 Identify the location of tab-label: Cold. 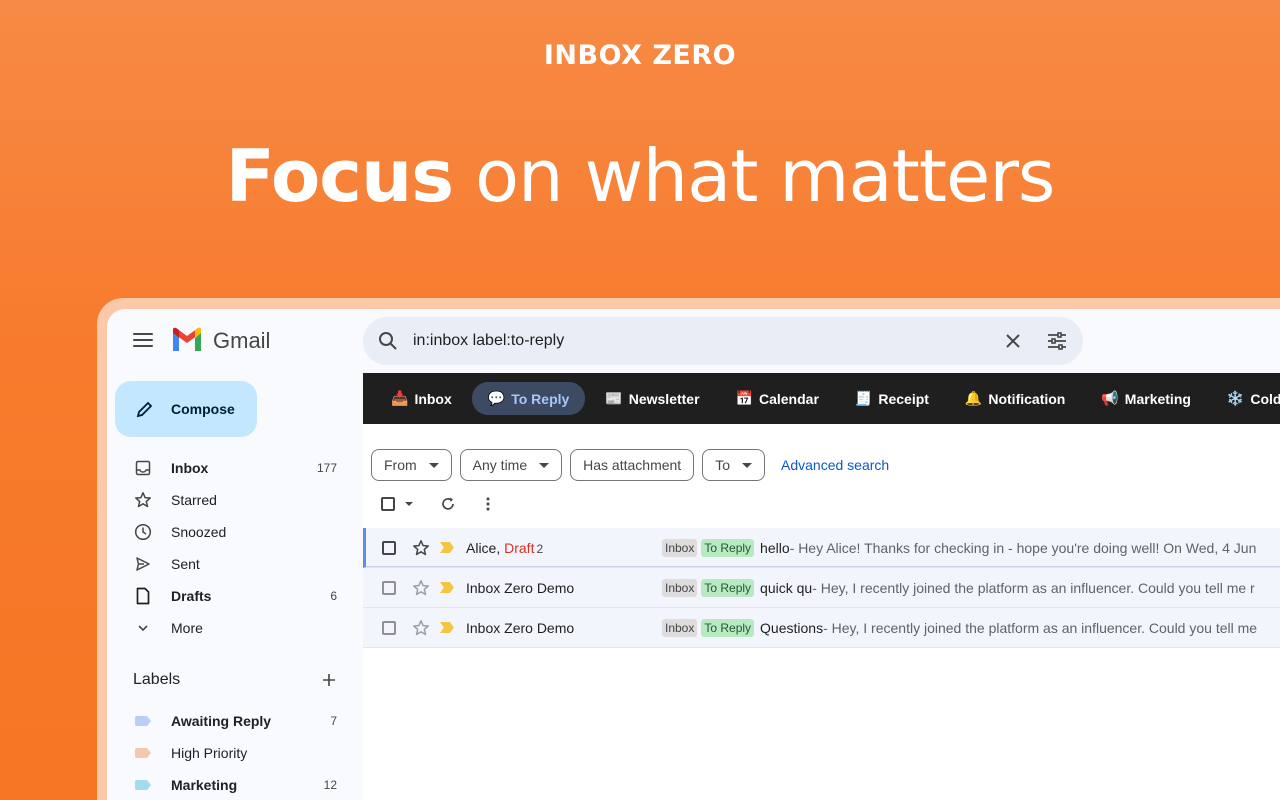
(1265, 398).